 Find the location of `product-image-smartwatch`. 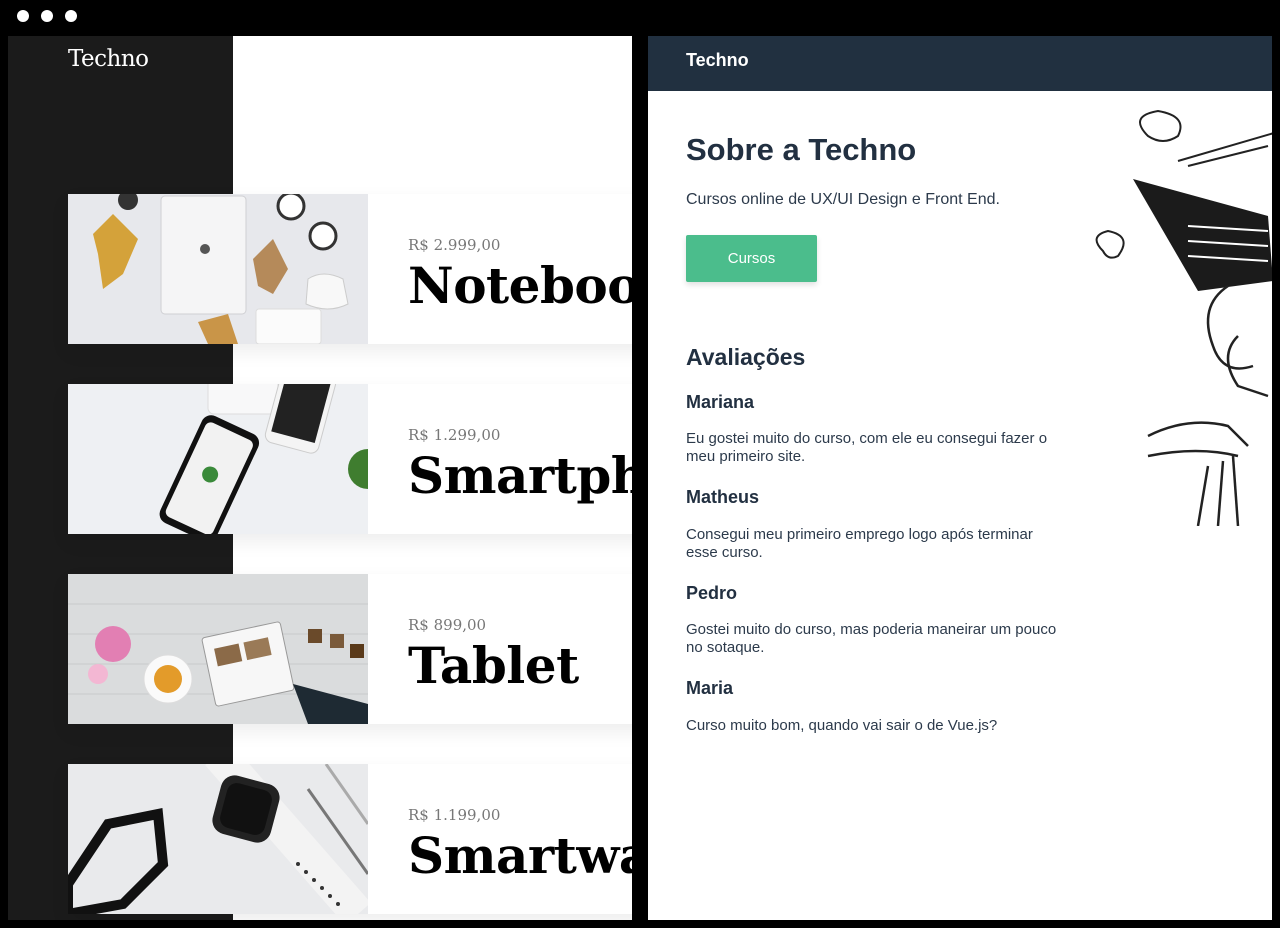

product-image-smartwatch is located at coordinates (218, 839).